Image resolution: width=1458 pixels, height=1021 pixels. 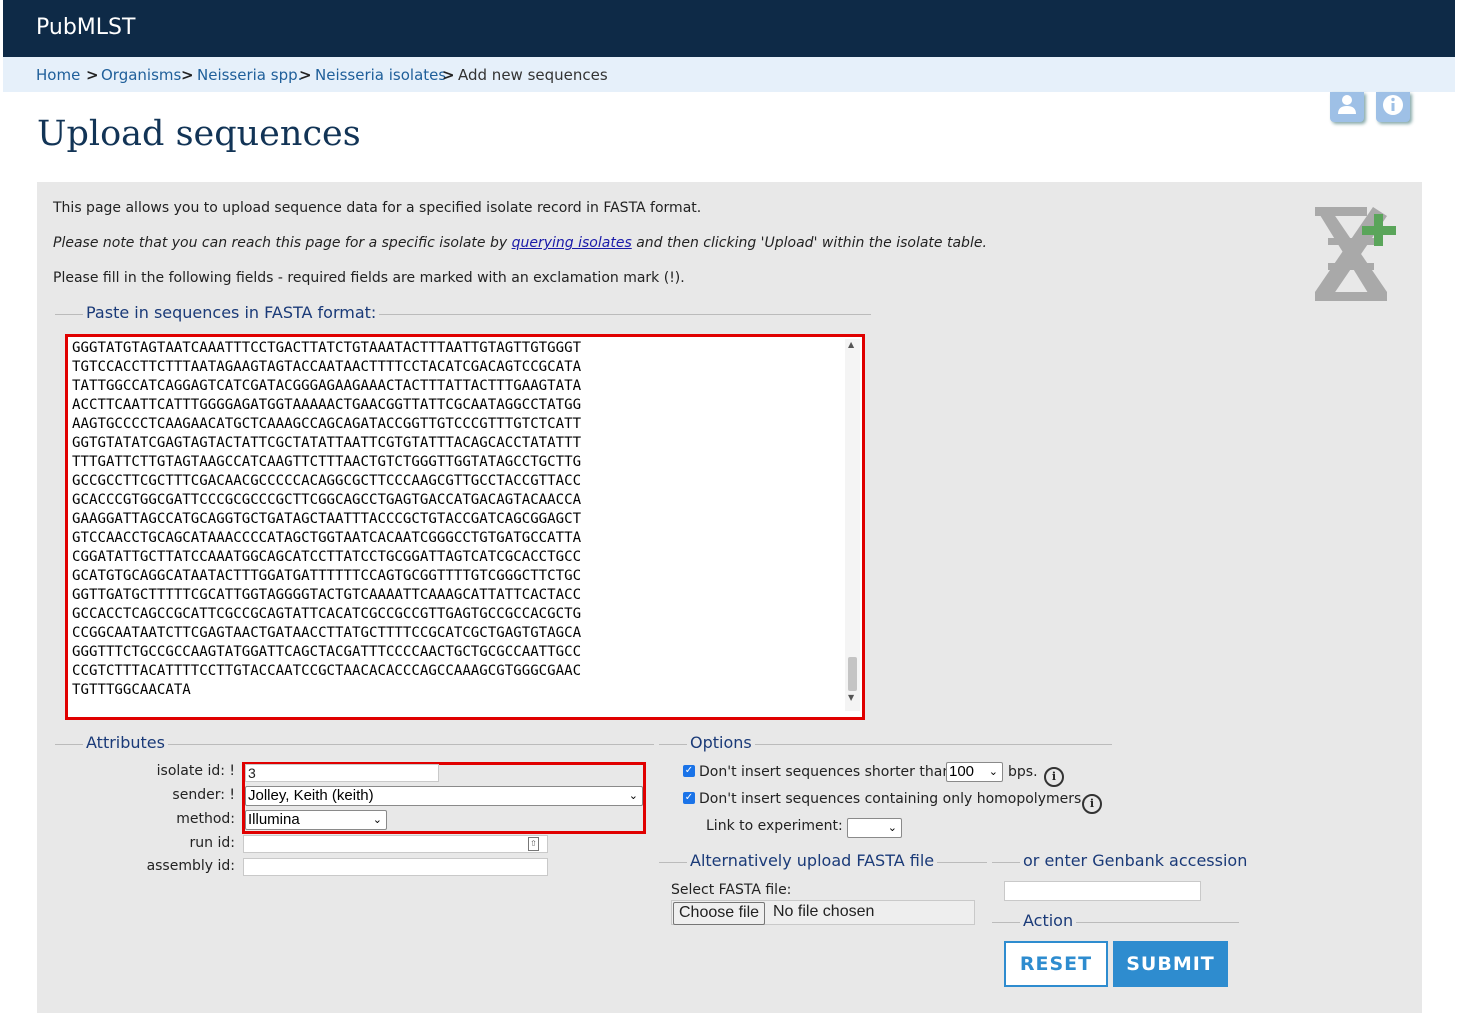 I want to click on scrollbar-thumb, so click(x=852, y=674).